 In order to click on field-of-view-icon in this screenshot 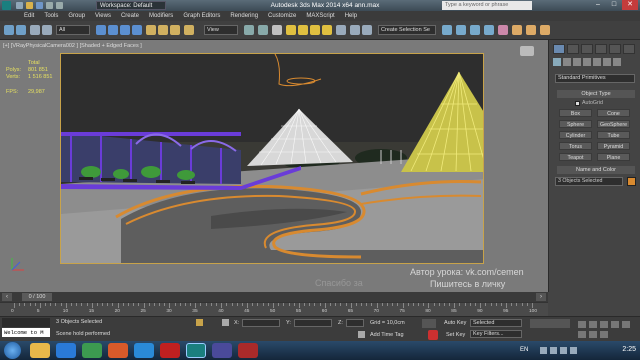, I will do `click(626, 324)`.